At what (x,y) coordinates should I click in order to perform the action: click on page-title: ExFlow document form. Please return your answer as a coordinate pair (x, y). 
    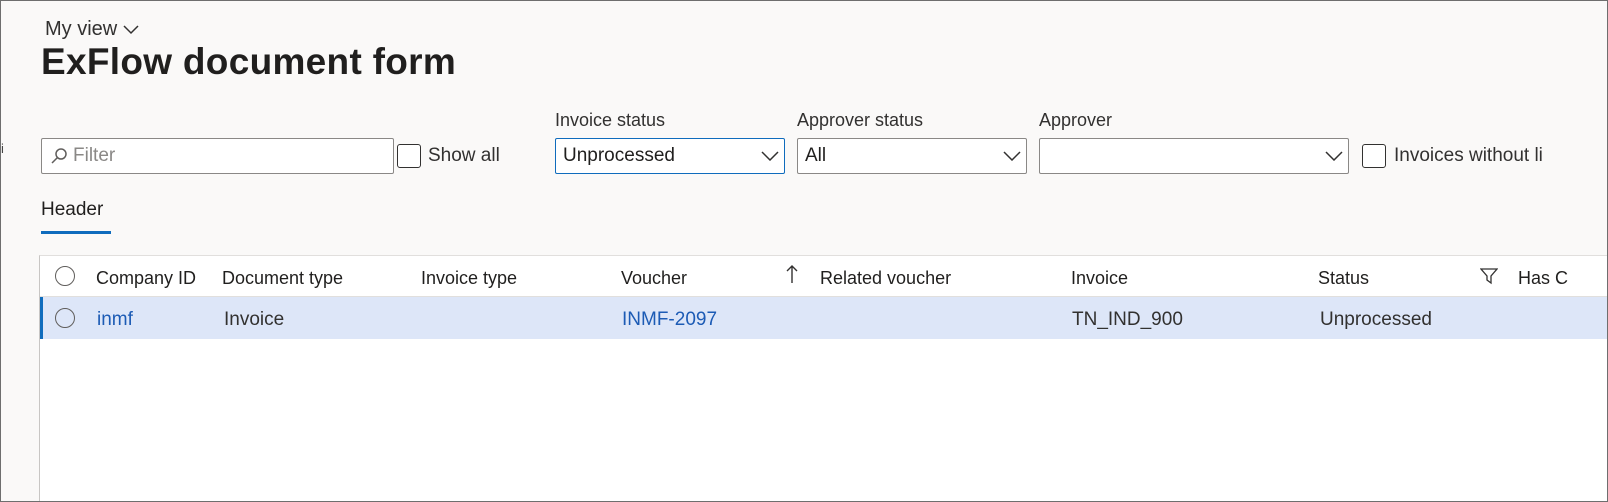
    Looking at the image, I should click on (249, 61).